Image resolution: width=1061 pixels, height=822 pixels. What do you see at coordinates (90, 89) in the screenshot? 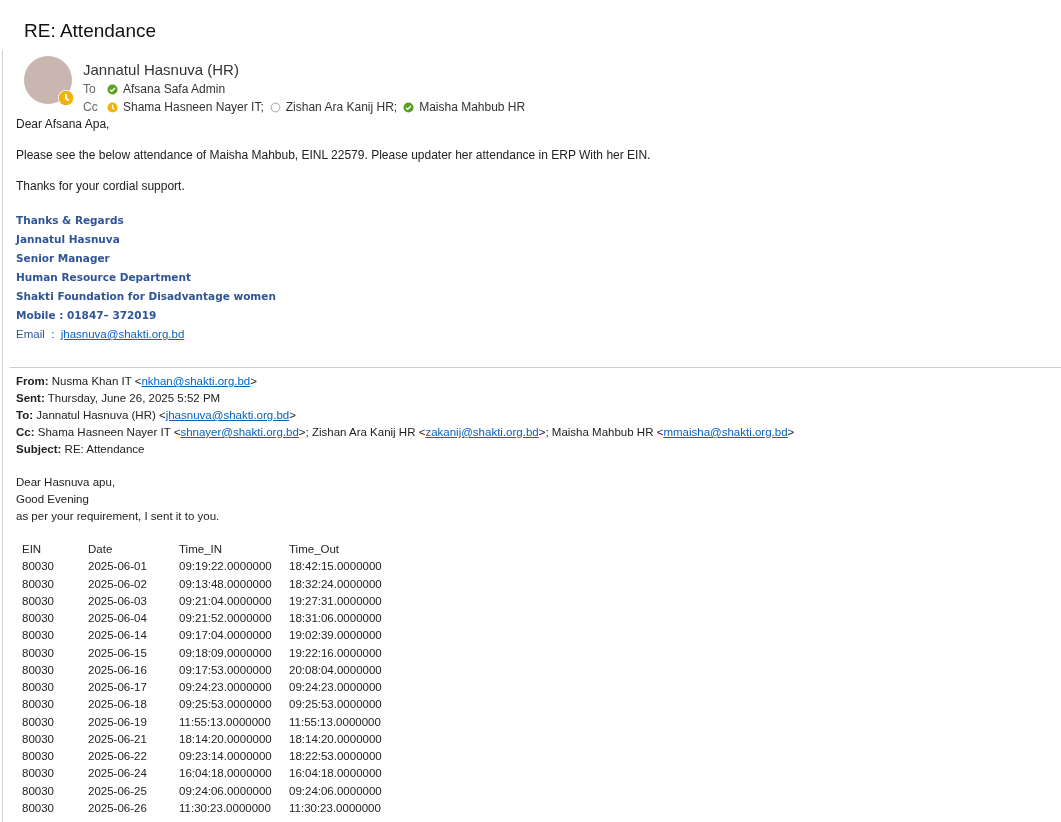
I see `recipient-label: To` at bounding box center [90, 89].